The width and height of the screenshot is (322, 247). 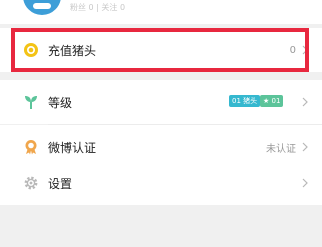 What do you see at coordinates (60, 183) in the screenshot?
I see `settings-label: 设置` at bounding box center [60, 183].